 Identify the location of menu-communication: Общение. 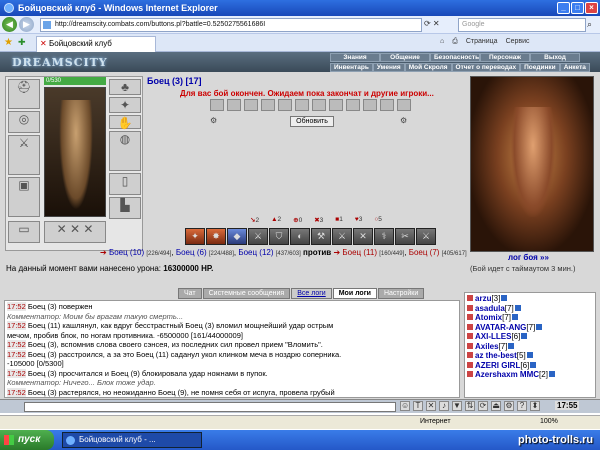
(405, 57).